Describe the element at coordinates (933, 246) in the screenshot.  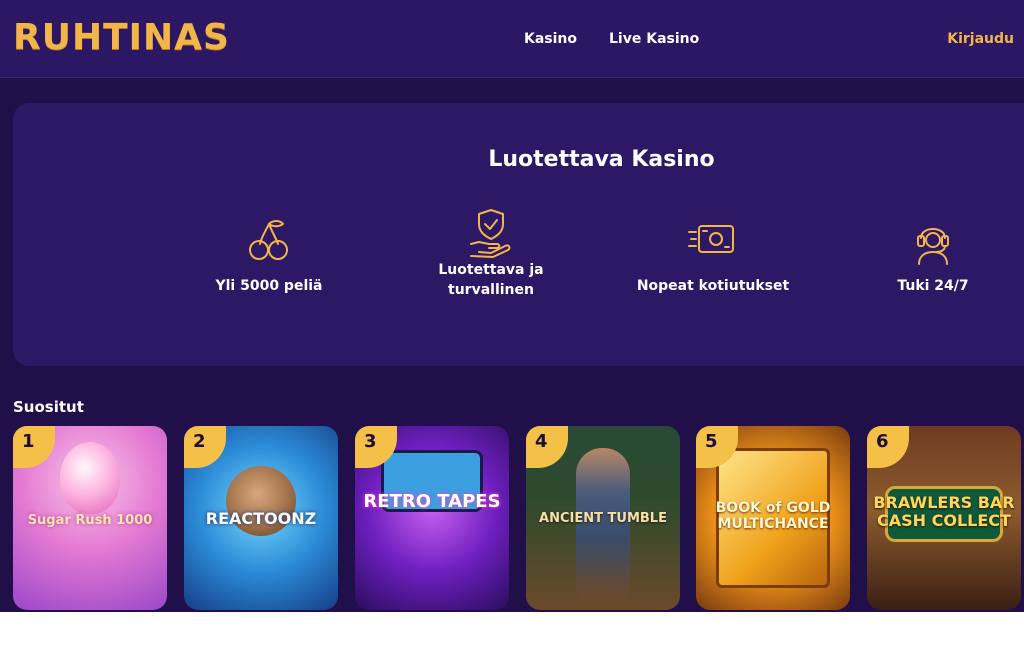
I see `headset-support-icon` at that location.